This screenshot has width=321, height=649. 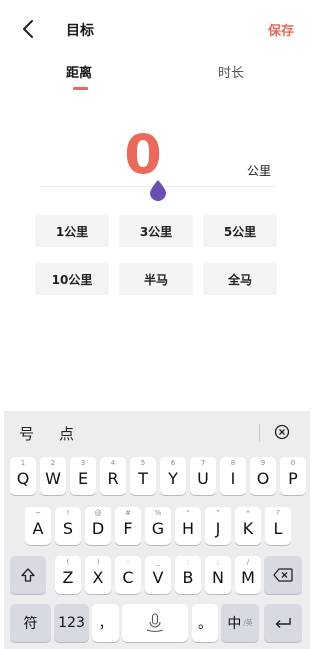 I want to click on key-f: # F, so click(x=128, y=526).